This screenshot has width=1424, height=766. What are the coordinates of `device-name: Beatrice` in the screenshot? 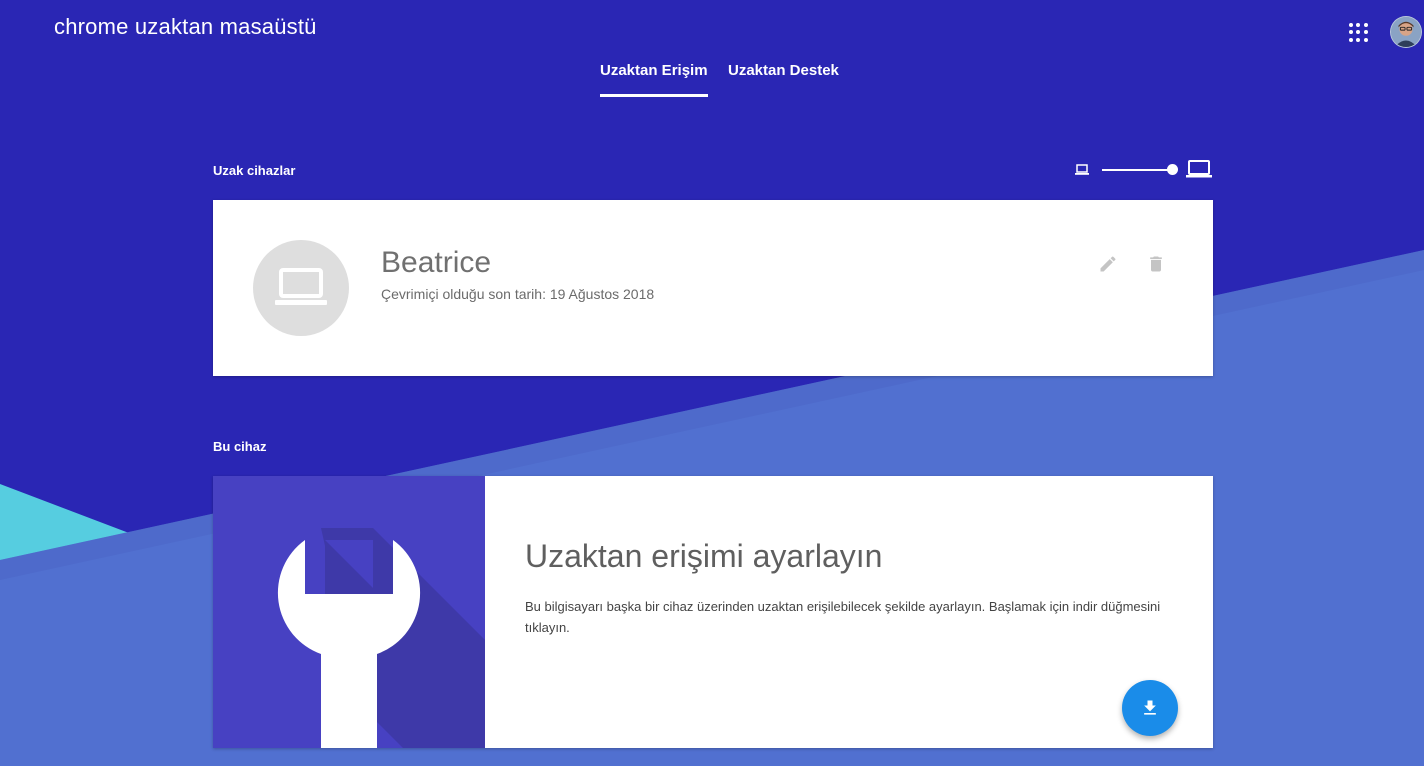 It's located at (436, 262).